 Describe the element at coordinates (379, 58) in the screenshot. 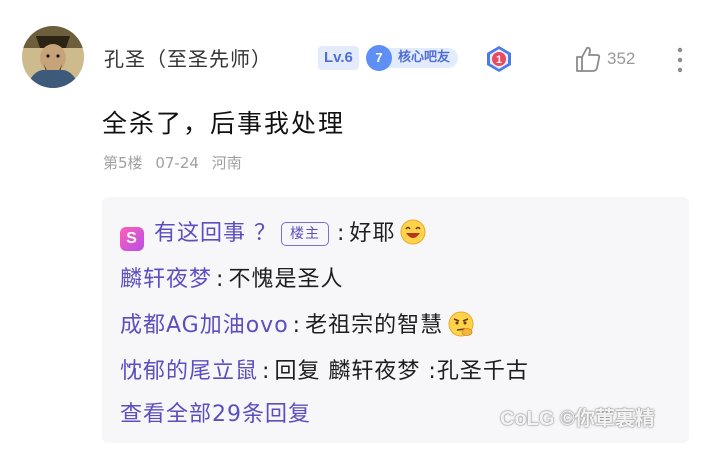

I see `fan-level-icon: 7` at that location.